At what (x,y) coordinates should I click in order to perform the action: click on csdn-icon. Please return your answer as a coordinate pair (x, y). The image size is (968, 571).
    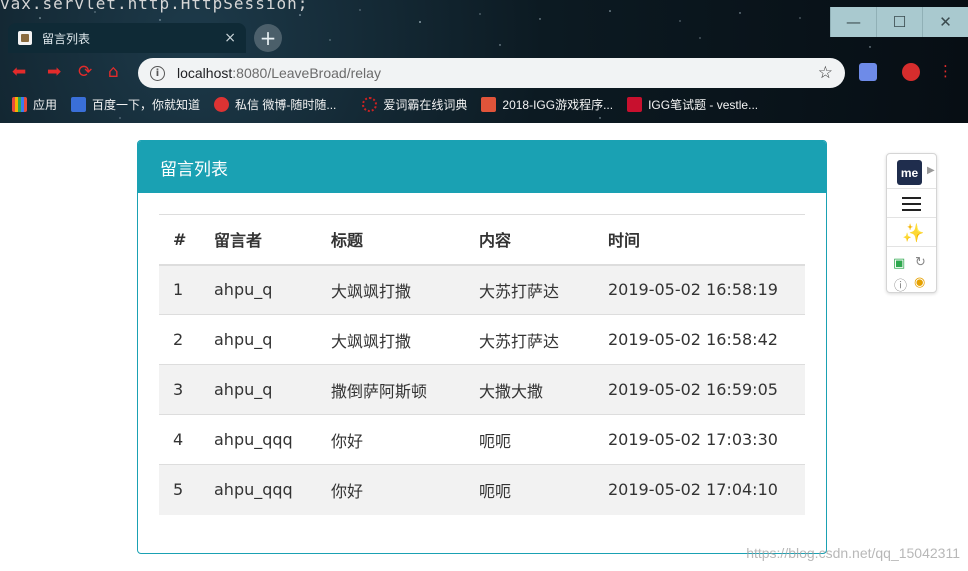
    Looking at the image, I should click on (635, 104).